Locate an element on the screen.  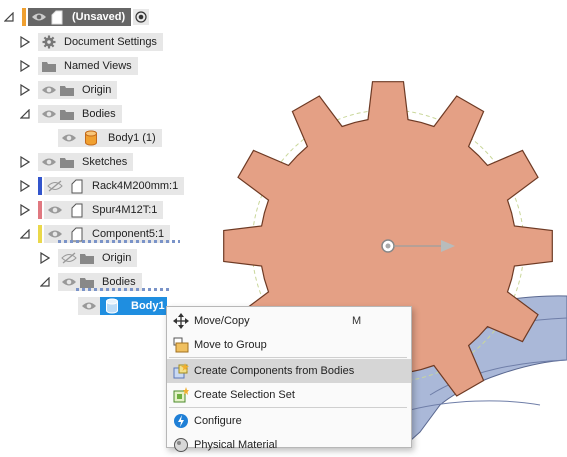
browser-item-body1-selected: Body1 is located at coordinates (122, 306).